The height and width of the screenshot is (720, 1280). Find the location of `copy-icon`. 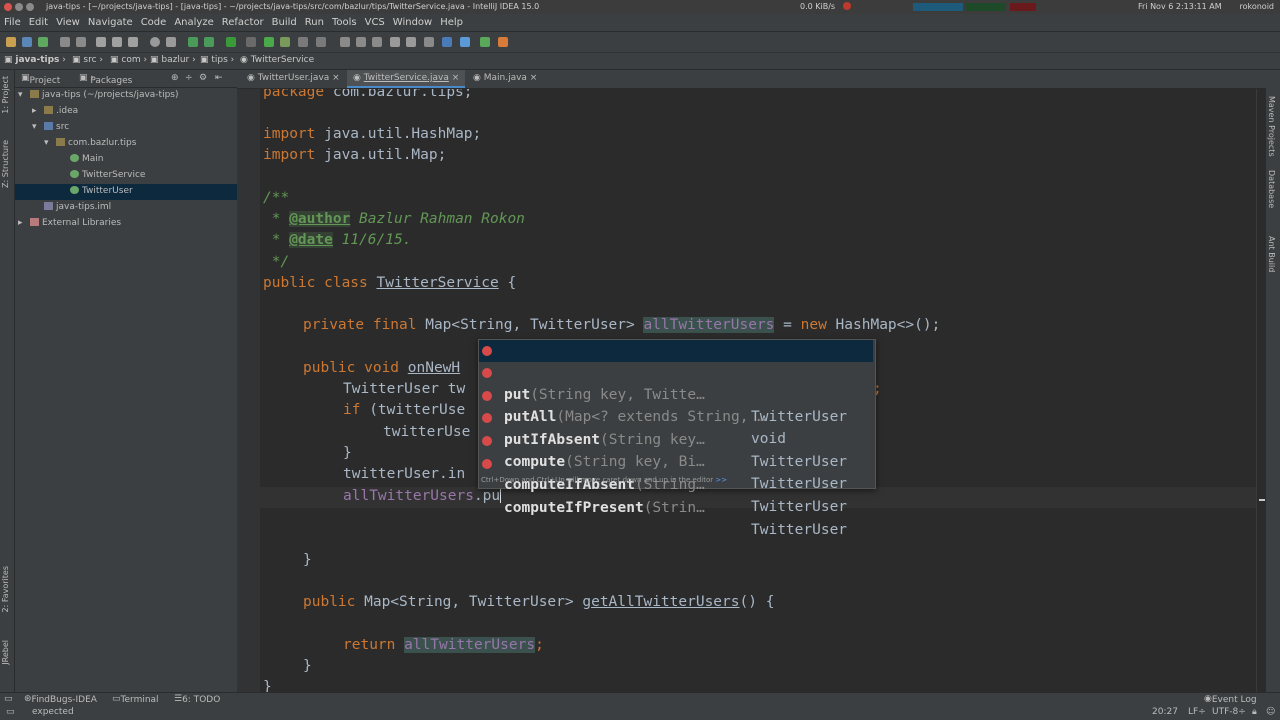

copy-icon is located at coordinates (117, 42).